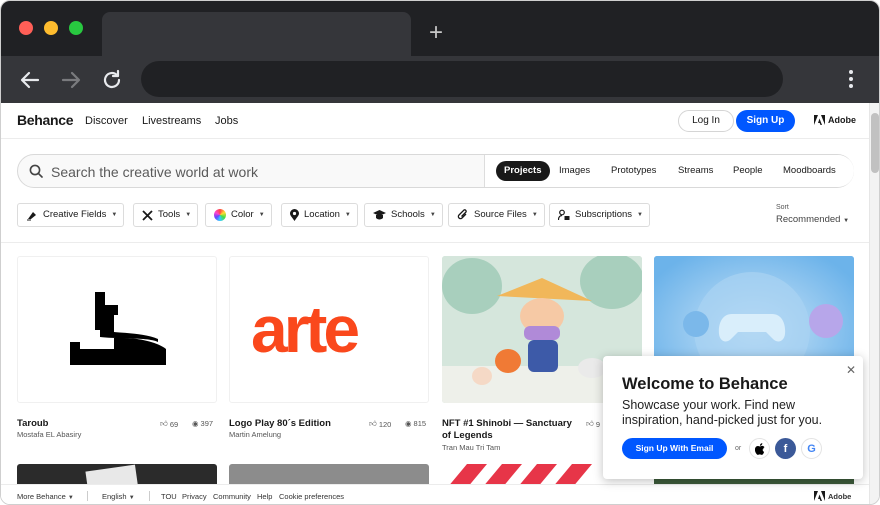 This screenshot has height=505, width=880. What do you see at coordinates (305, 329) in the screenshot?
I see `arte-logo: arte` at bounding box center [305, 329].